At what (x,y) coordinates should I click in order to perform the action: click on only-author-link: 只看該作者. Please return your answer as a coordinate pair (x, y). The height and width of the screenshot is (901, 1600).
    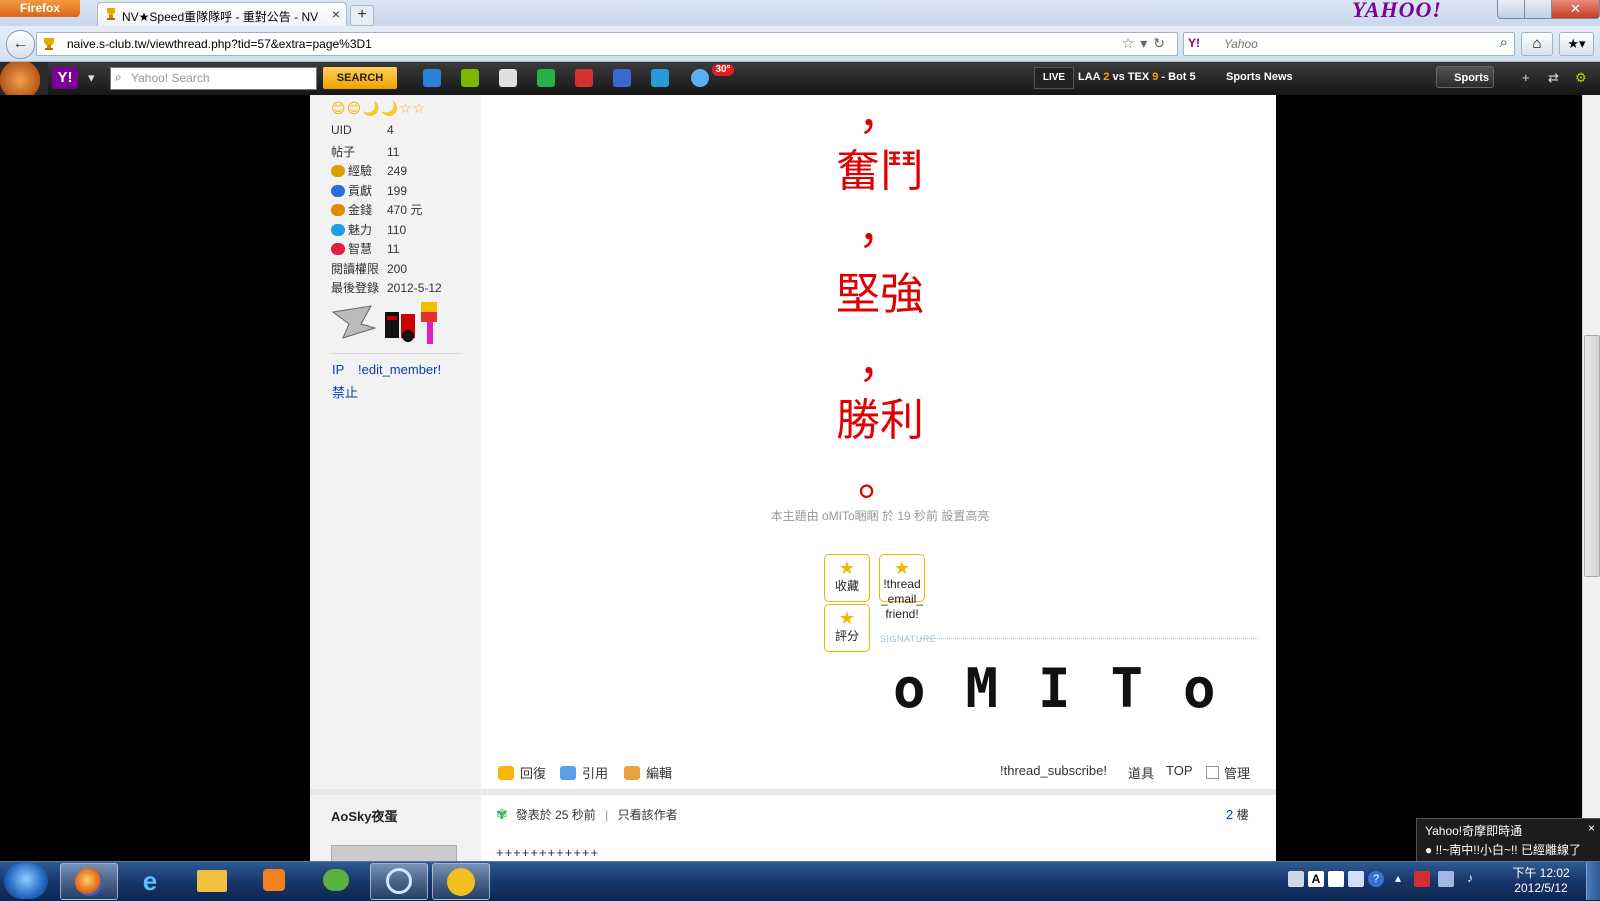
    Looking at the image, I should click on (648, 815).